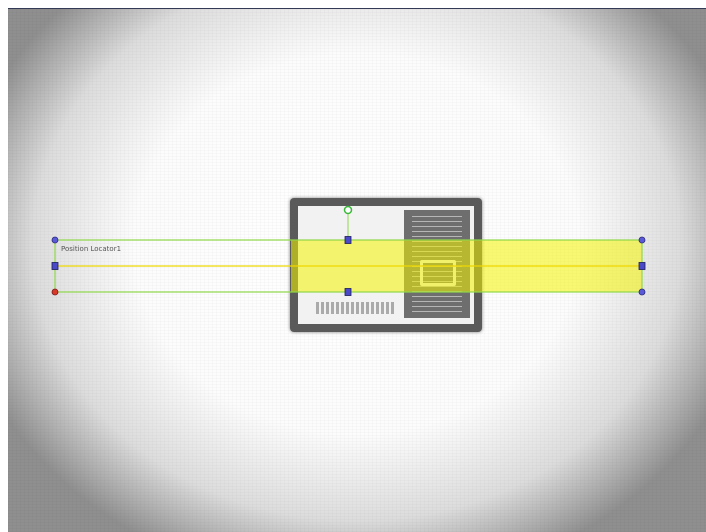 The width and height of the screenshot is (706, 532). Describe the element at coordinates (348, 250) in the screenshot. I see `tool-overlay` at that location.